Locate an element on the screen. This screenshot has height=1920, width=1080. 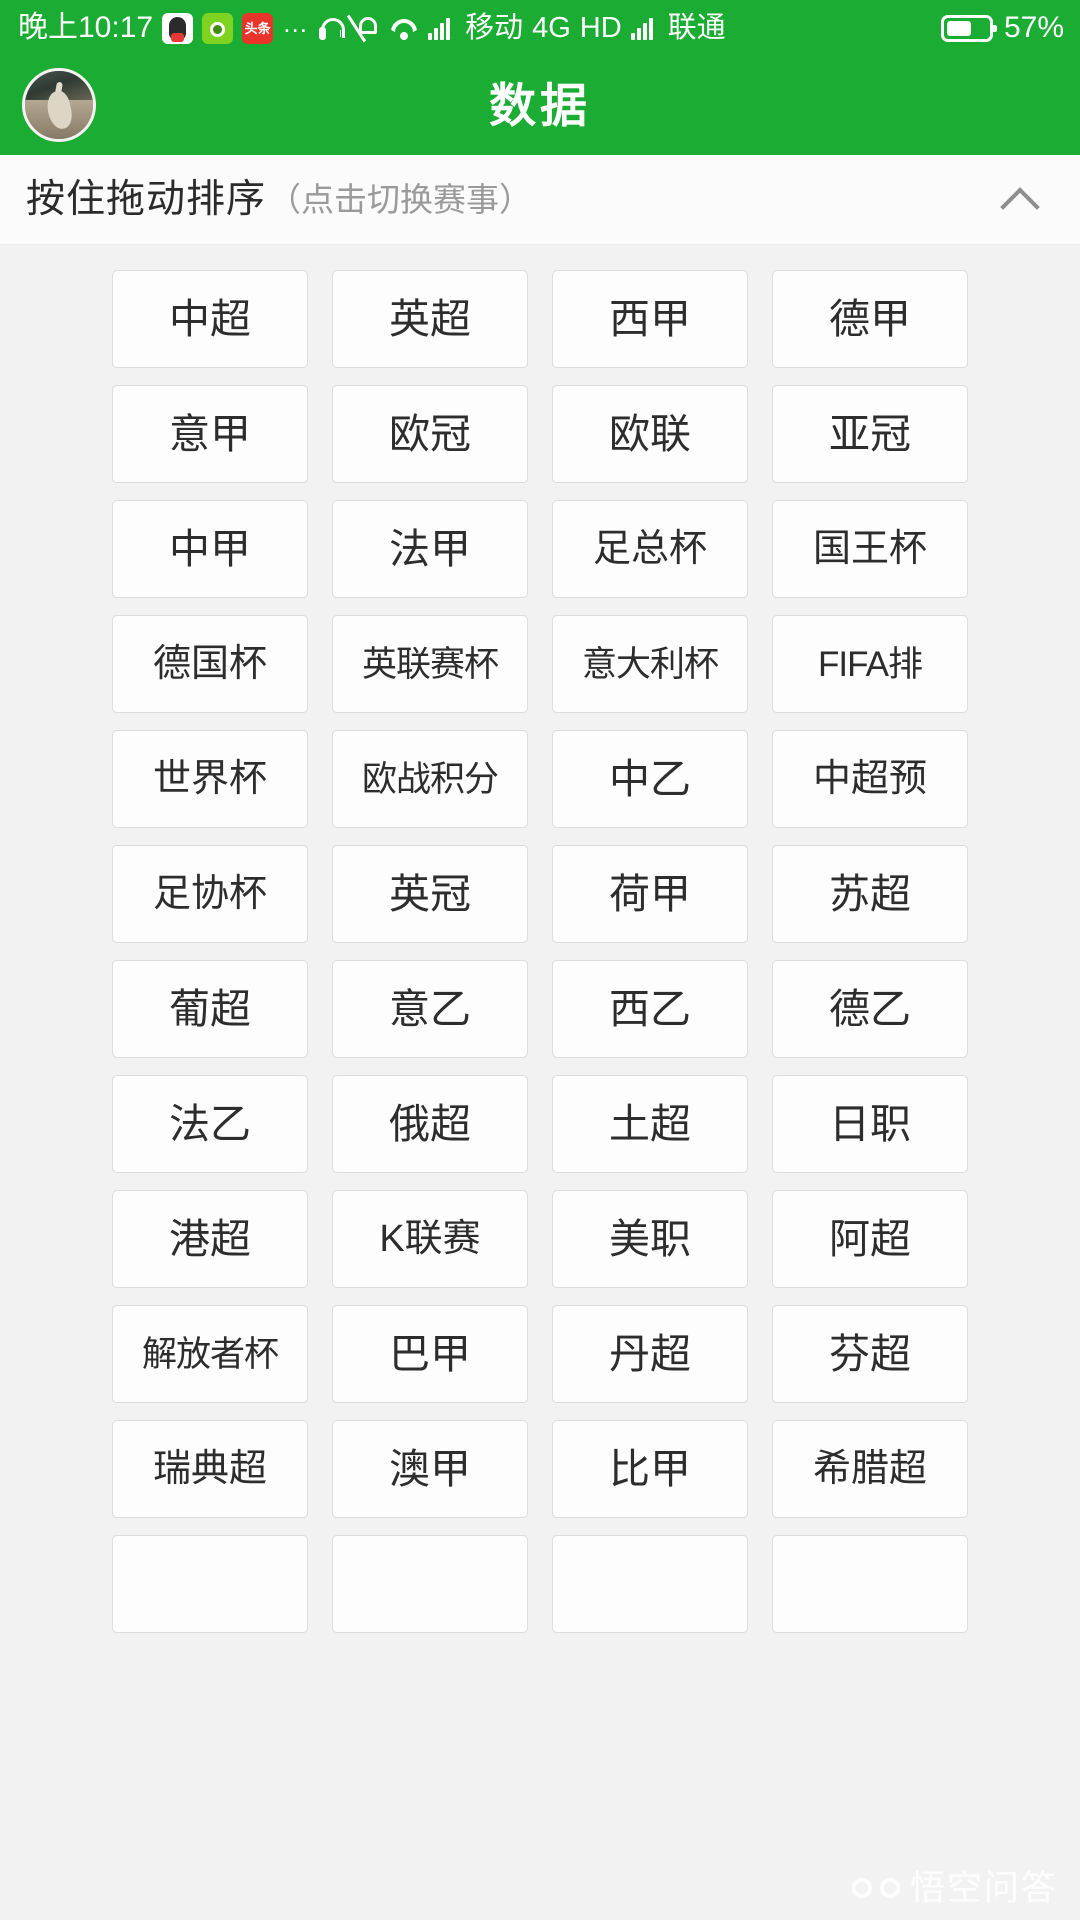
league-tile: 国王杯 is located at coordinates (870, 549).